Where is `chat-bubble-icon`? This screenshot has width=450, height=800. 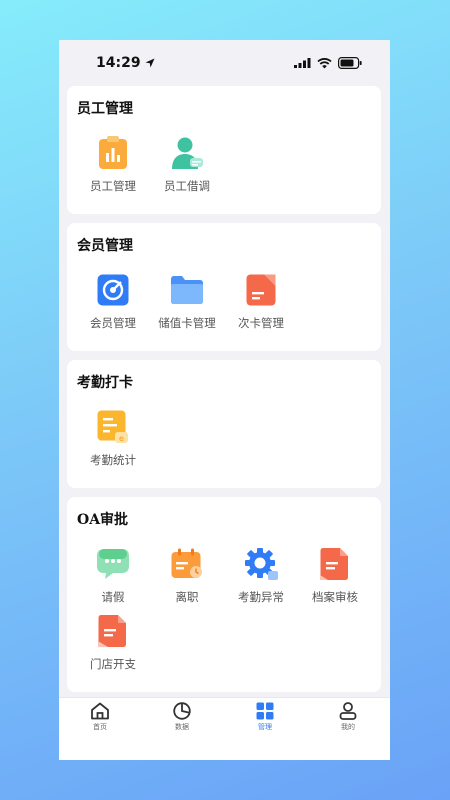
chat-bubble-icon is located at coordinates (113, 564).